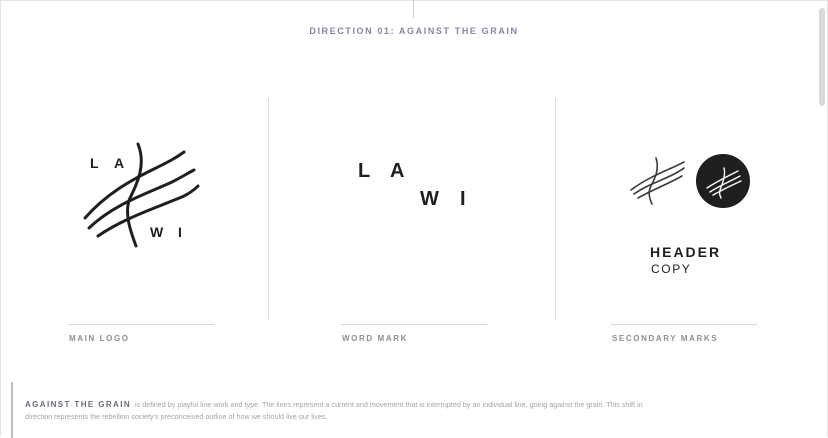 Image resolution: width=828 pixels, height=438 pixels. Describe the element at coordinates (822, 57) in the screenshot. I see `vertical-scrollbar` at that location.